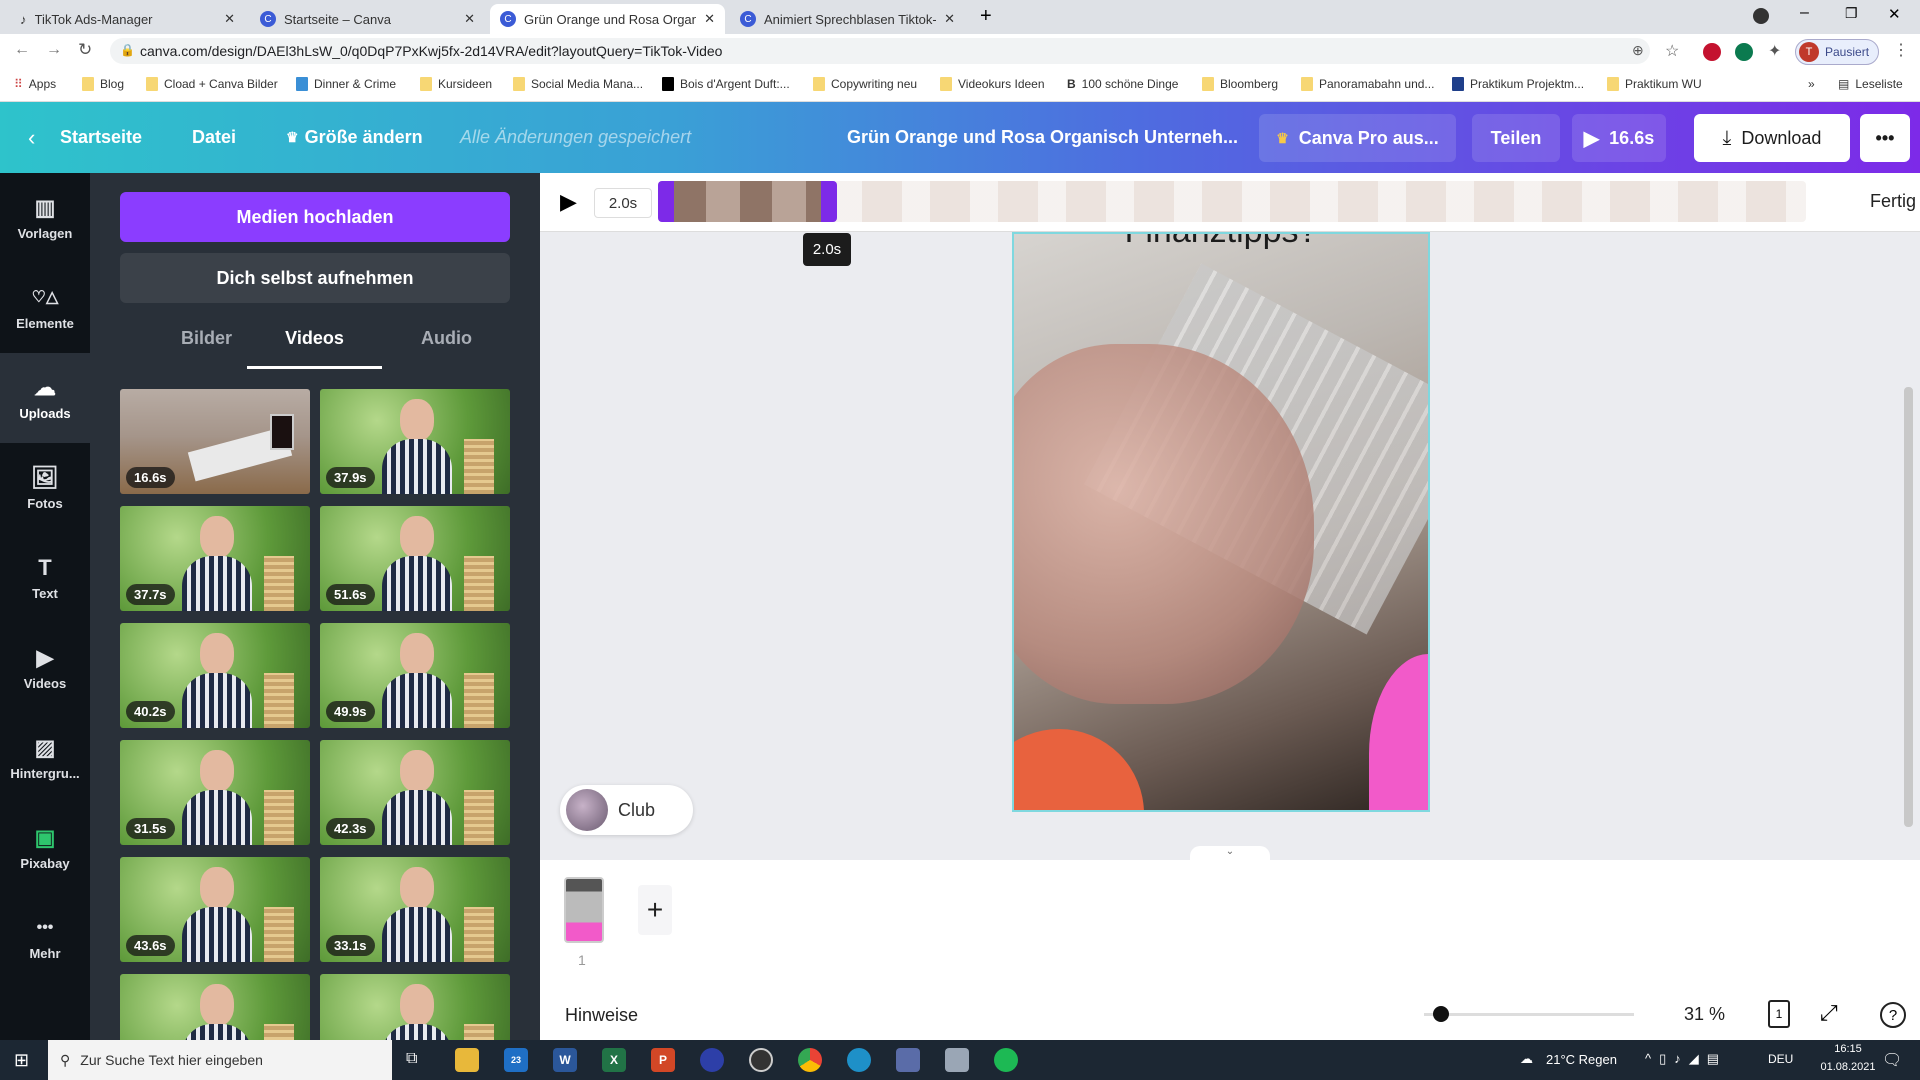 Image resolution: width=1920 pixels, height=1080 pixels. Describe the element at coordinates (1230, 853) in the screenshot. I see `collapse-pages-chevron-icon: ⌄` at that location.